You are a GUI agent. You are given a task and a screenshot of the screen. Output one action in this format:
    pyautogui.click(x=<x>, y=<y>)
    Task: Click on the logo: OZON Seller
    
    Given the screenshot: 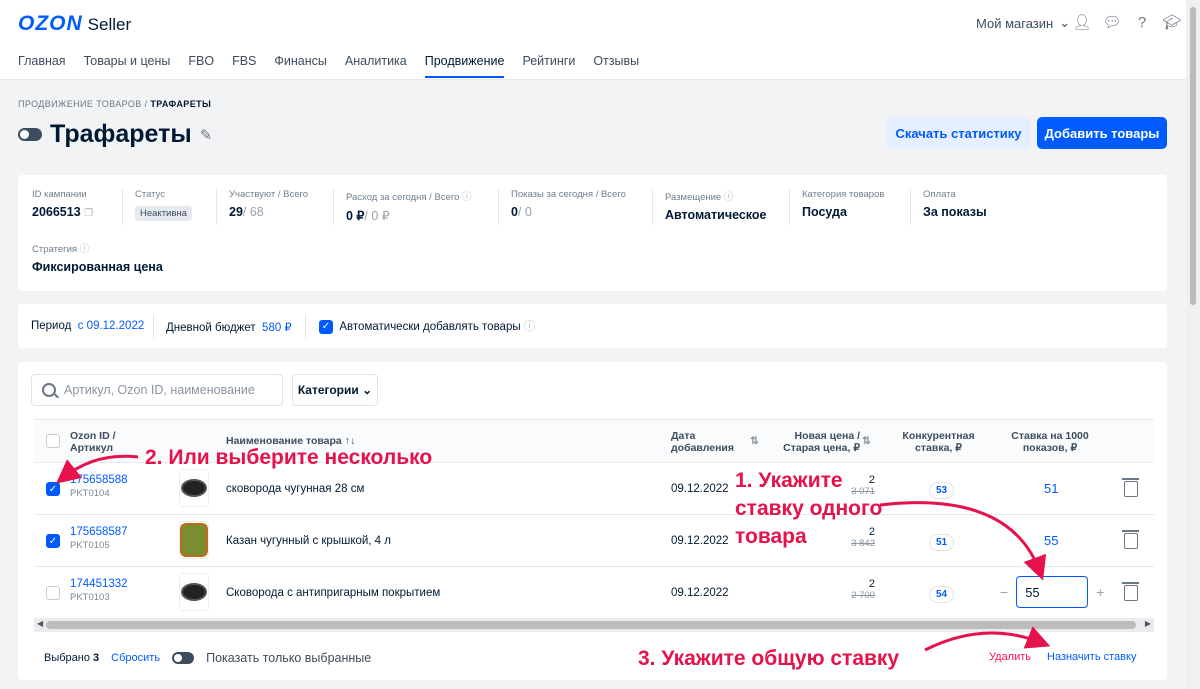 What is the action you would take?
    pyautogui.click(x=74, y=24)
    